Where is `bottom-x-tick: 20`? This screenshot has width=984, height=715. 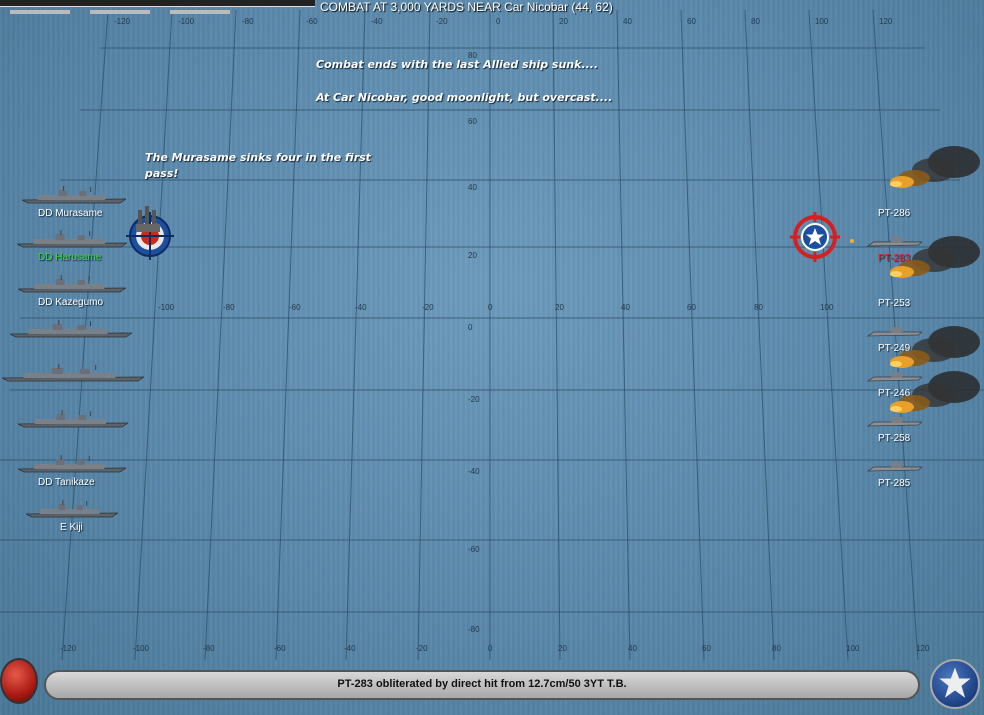 bottom-x-tick: 20 is located at coordinates (562, 648).